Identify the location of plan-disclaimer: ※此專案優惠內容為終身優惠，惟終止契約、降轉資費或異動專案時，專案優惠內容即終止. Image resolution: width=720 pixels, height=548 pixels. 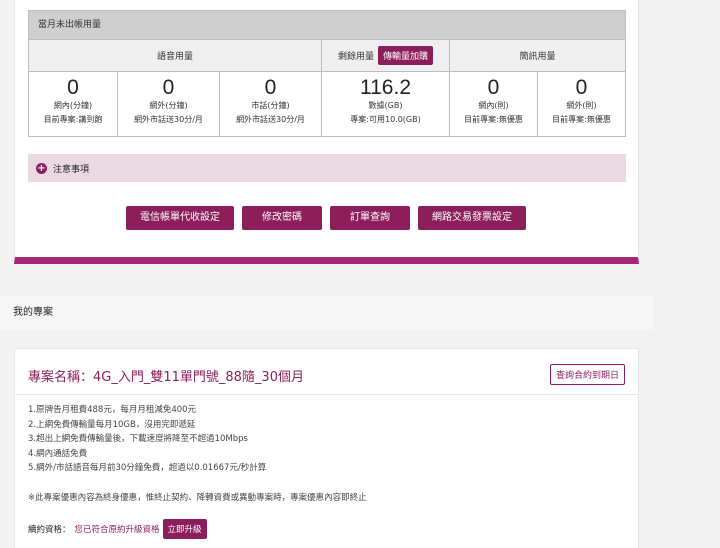
(197, 498).